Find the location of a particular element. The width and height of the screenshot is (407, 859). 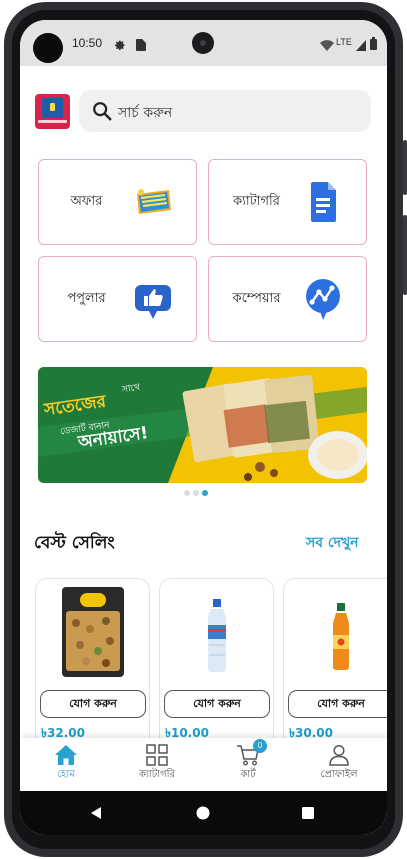

thumbs-up-icon is located at coordinates (153, 302).